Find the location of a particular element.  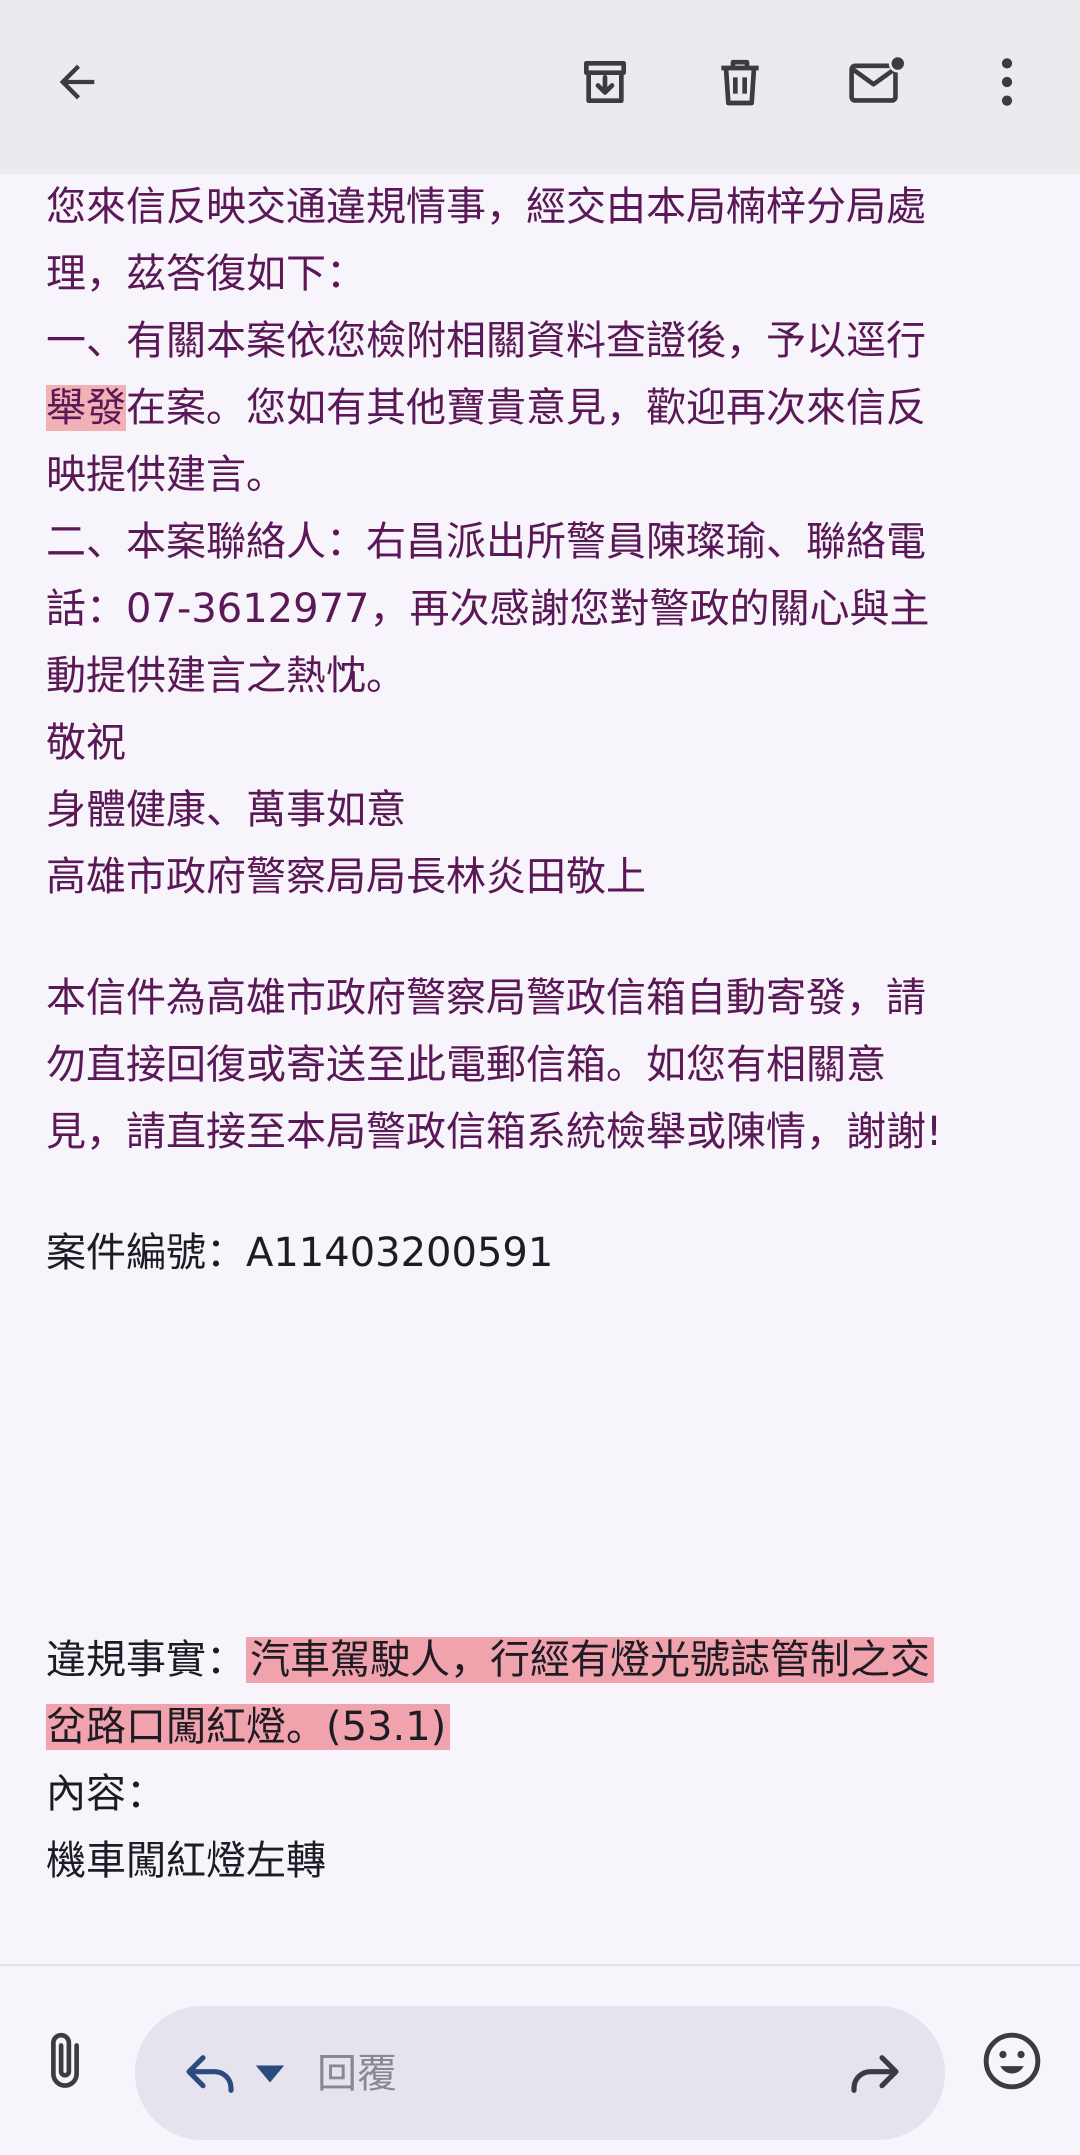

archive-icon is located at coordinates (605, 82).